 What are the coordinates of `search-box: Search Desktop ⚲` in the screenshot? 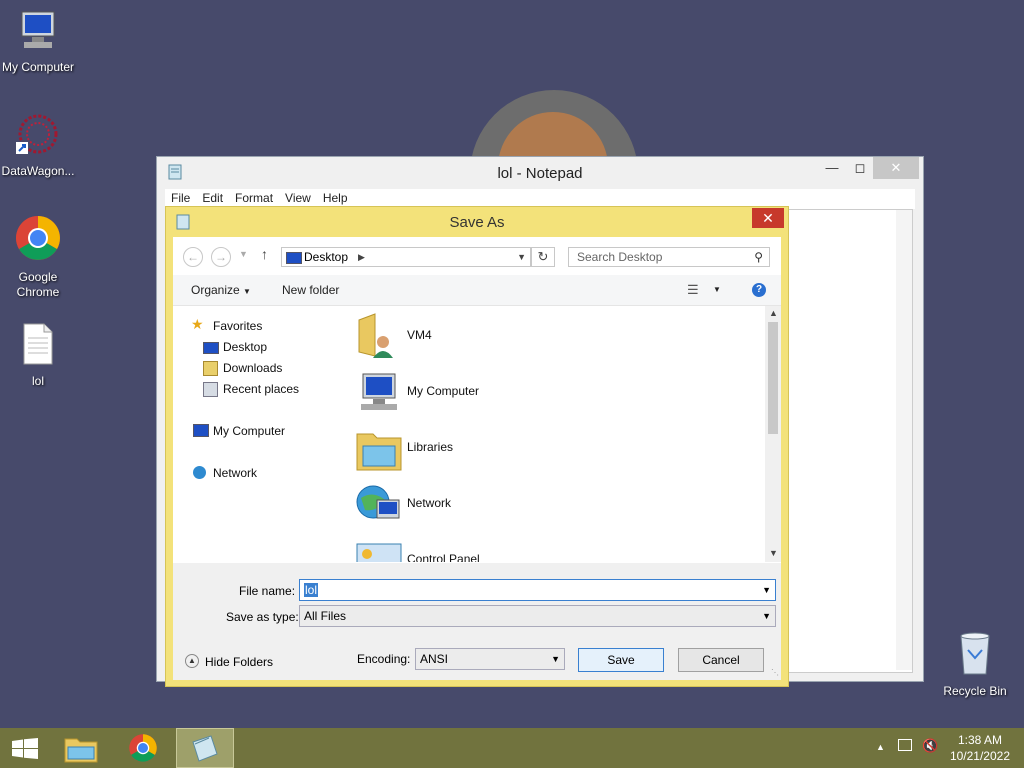 It's located at (669, 257).